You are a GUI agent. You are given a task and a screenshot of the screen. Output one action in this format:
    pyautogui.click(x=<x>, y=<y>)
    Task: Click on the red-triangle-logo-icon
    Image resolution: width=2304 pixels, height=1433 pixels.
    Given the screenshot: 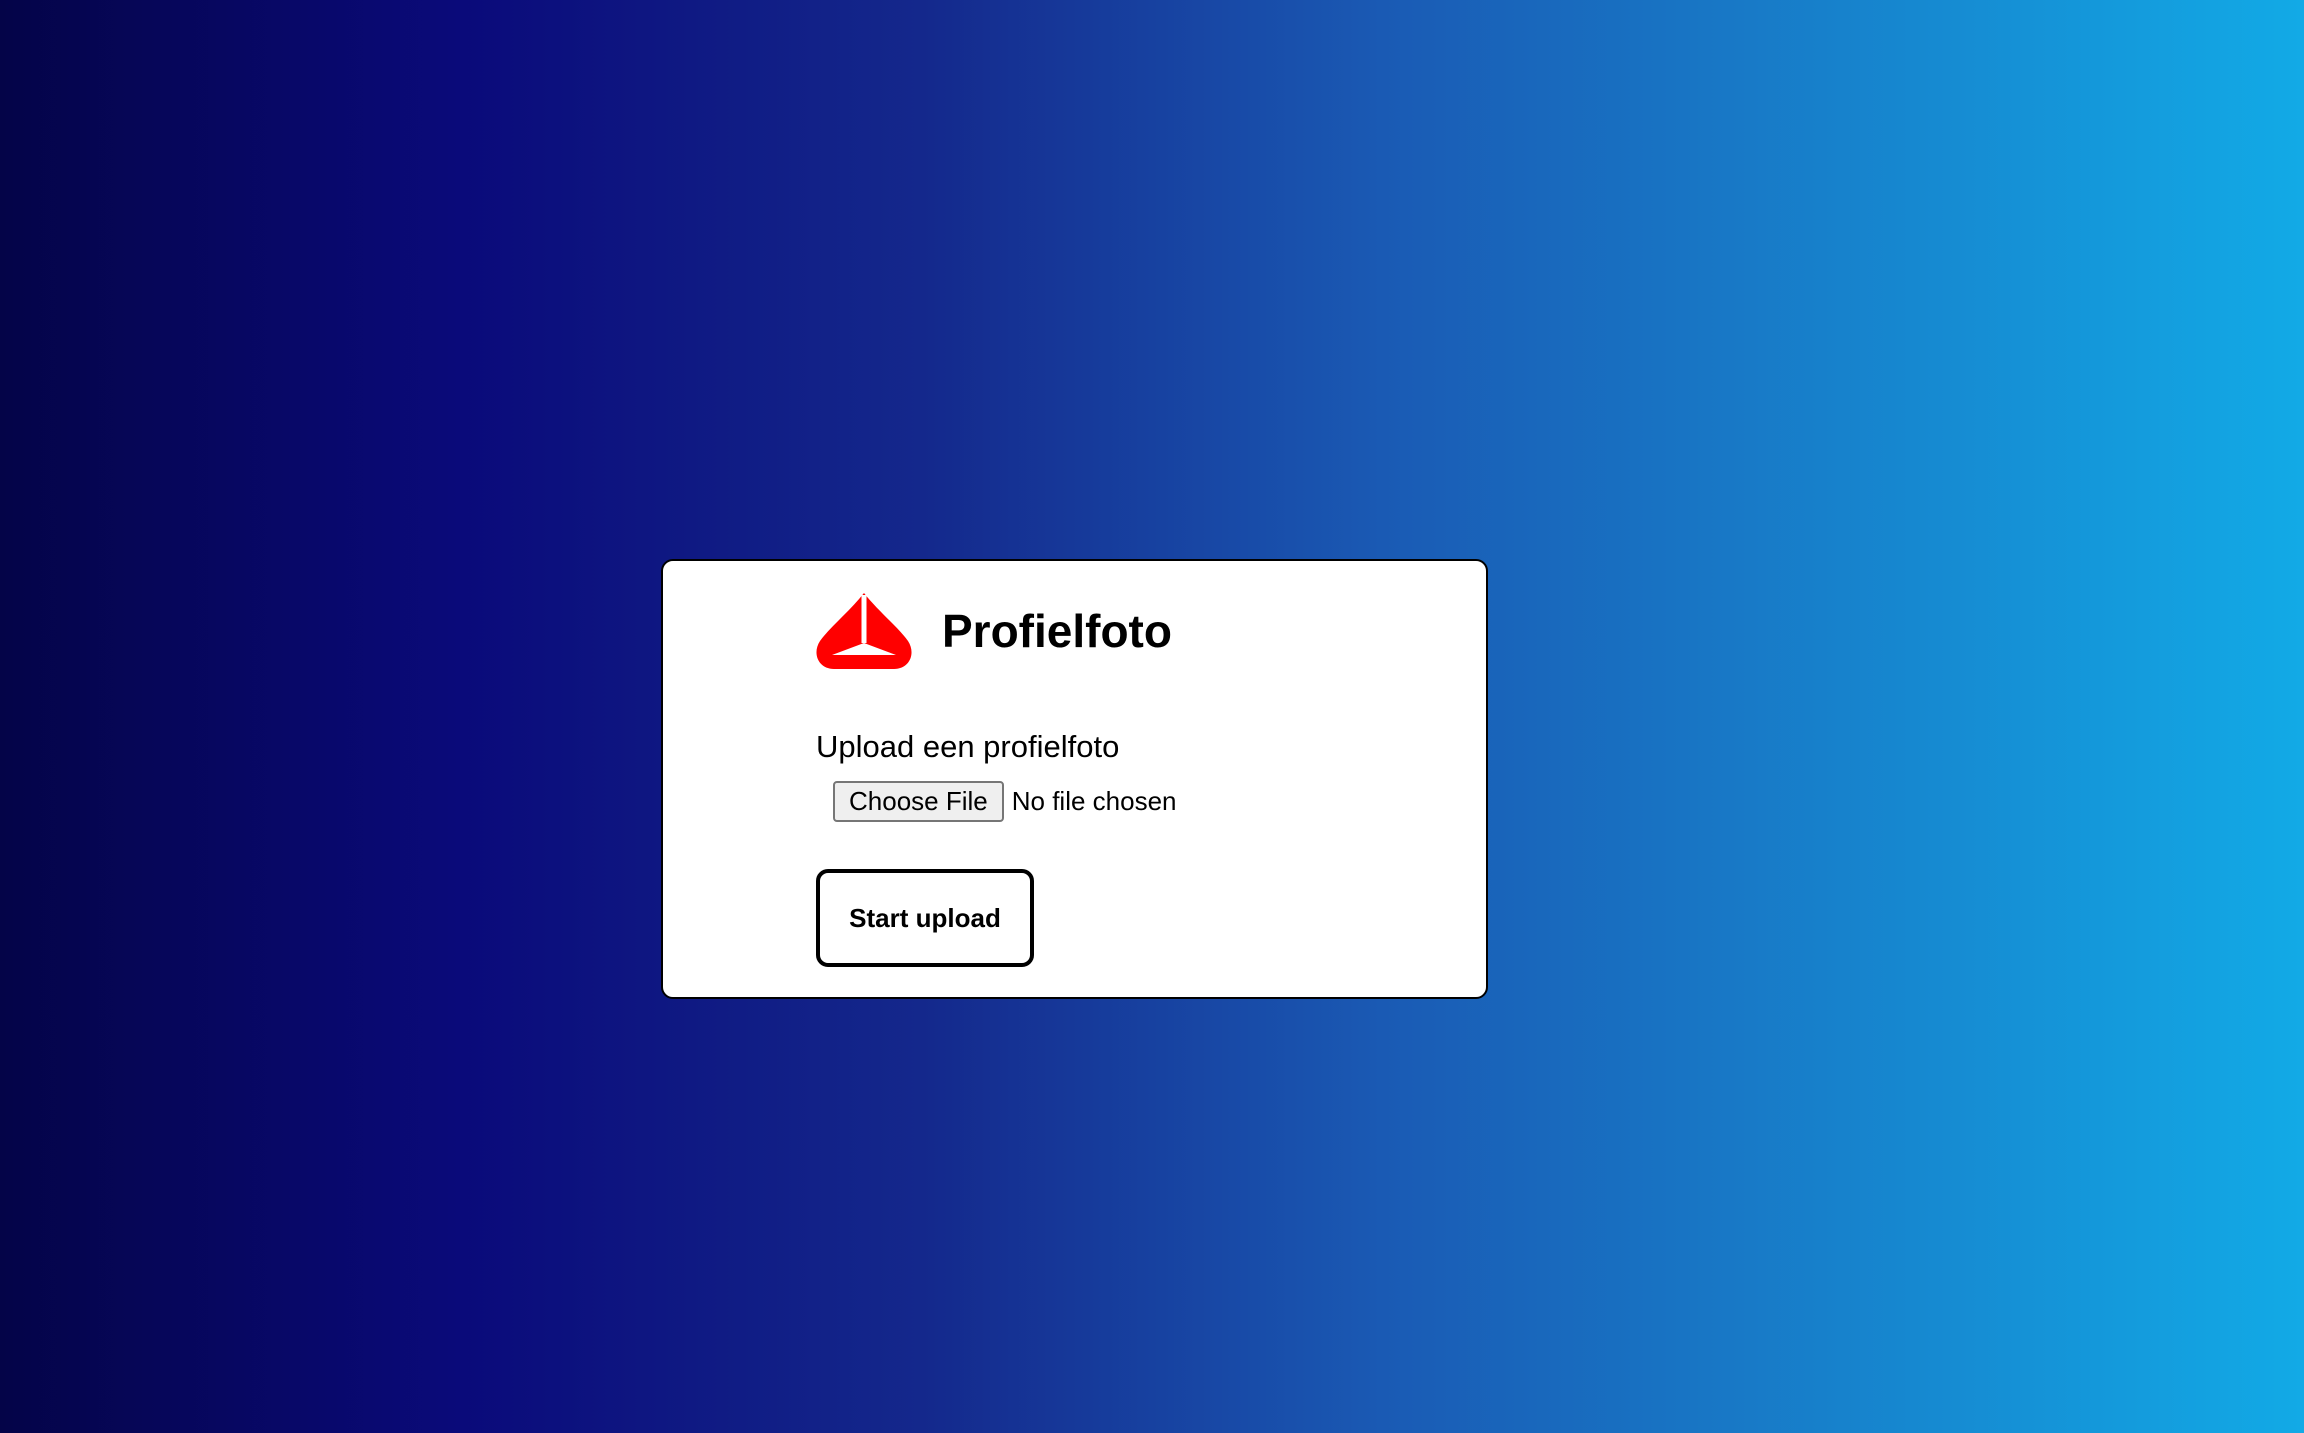 What is the action you would take?
    pyautogui.click(x=864, y=631)
    